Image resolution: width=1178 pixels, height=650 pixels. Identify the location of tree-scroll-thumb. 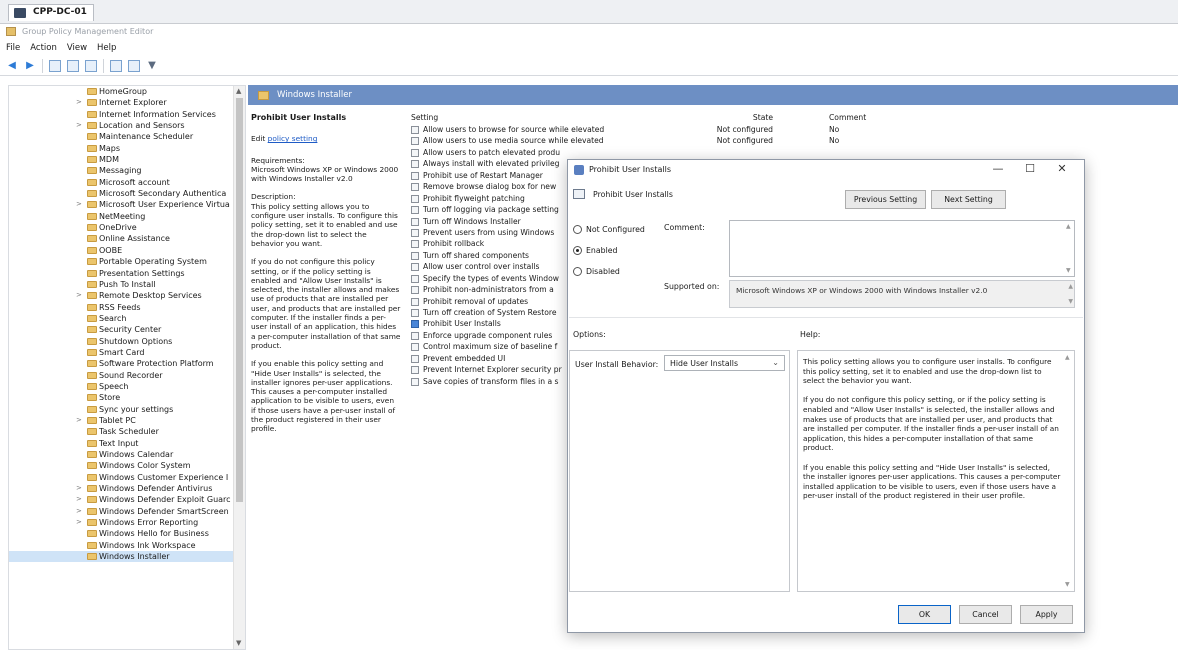
(239, 300).